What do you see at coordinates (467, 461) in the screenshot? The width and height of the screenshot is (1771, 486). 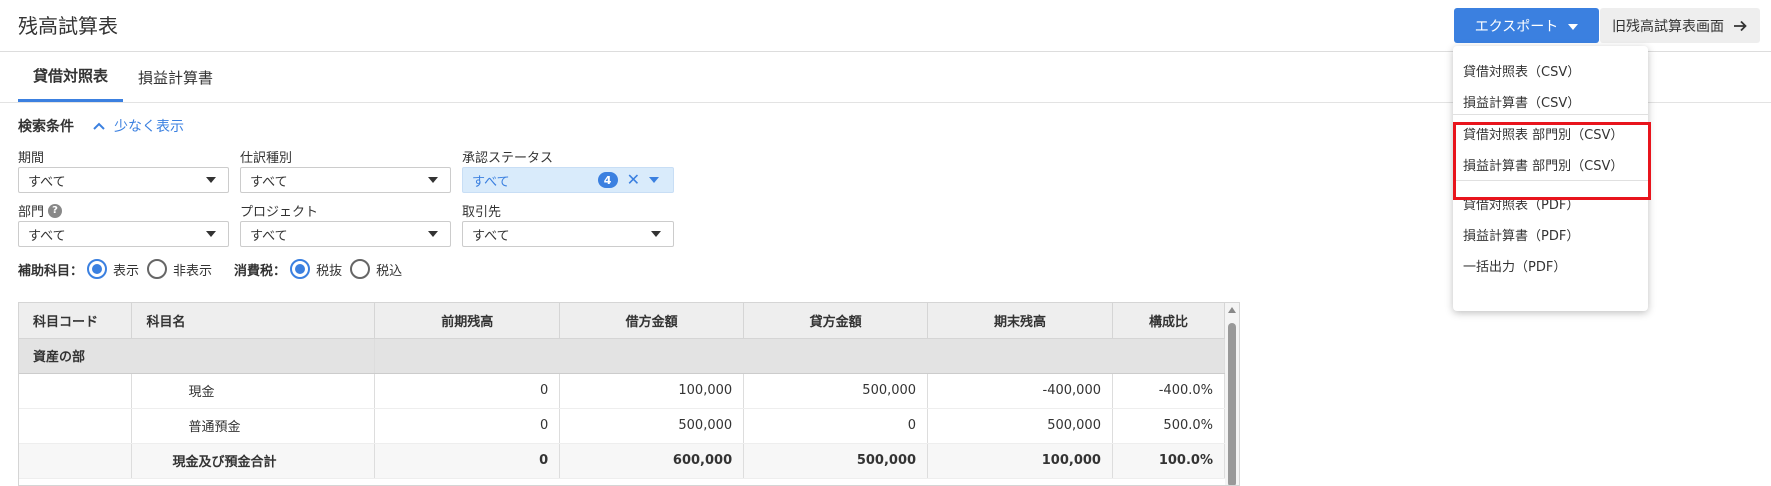 I see `total-prev: 0` at bounding box center [467, 461].